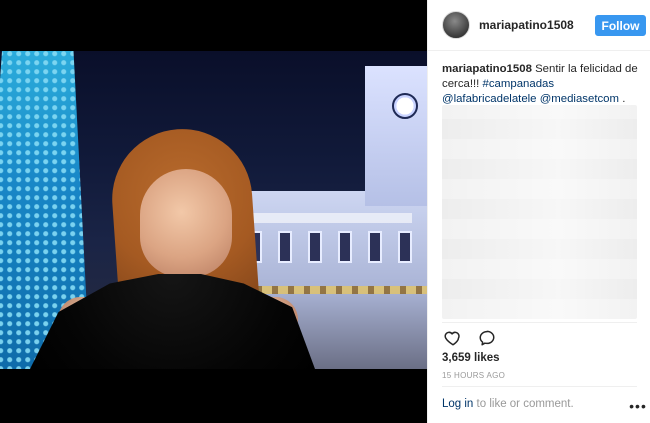  Describe the element at coordinates (186, 223) in the screenshot. I see `face` at that location.